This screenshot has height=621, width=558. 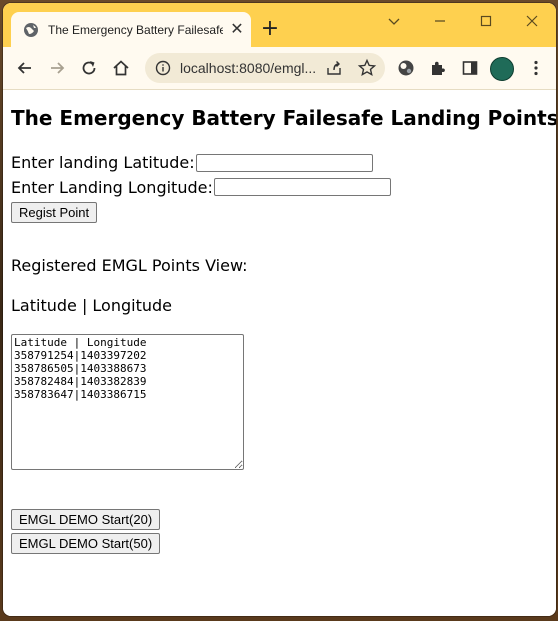 I want to click on latitude-input, so click(x=284, y=163).